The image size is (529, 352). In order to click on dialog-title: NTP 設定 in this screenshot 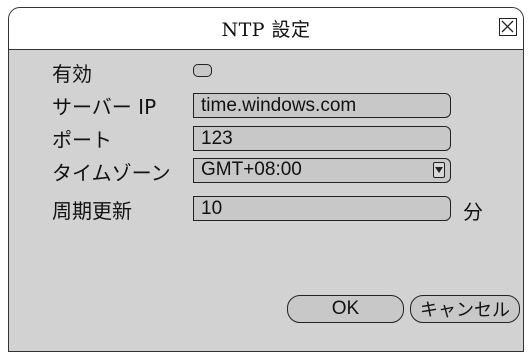, I will do `click(266, 30)`.